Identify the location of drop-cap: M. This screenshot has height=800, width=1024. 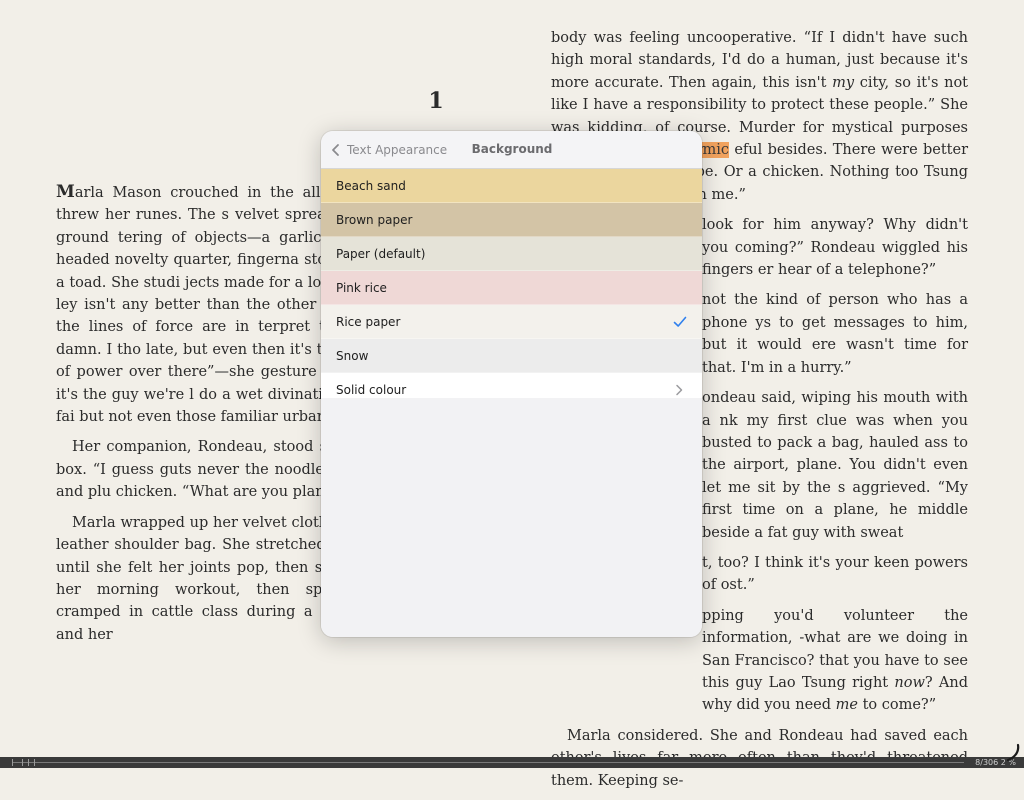
(65, 192).